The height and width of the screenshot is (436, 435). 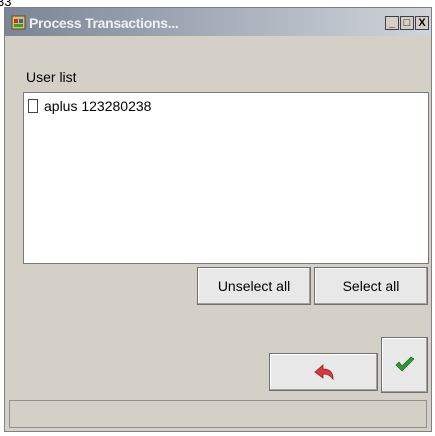 What do you see at coordinates (98, 106) in the screenshot?
I see `list-item-label: aplus 123280238` at bounding box center [98, 106].